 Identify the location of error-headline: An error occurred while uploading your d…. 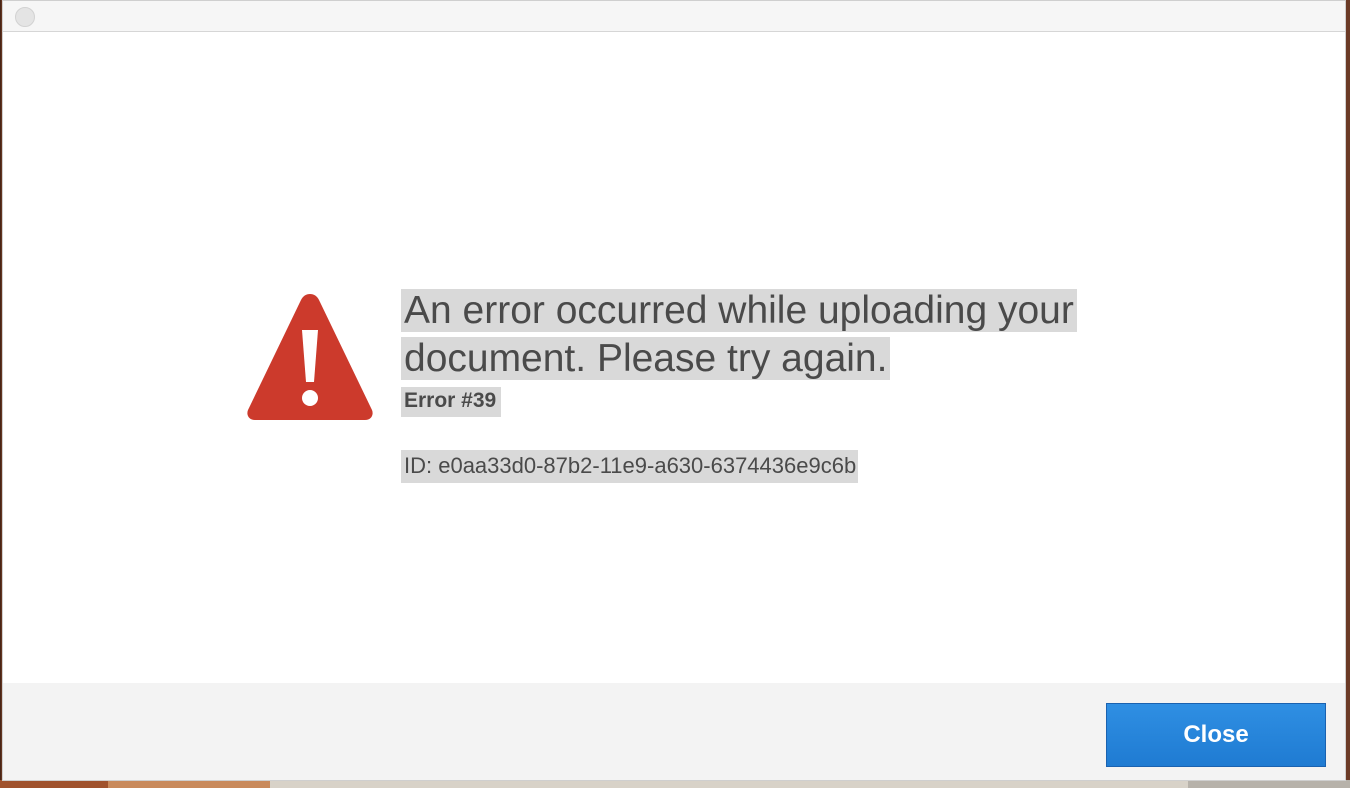
(739, 334).